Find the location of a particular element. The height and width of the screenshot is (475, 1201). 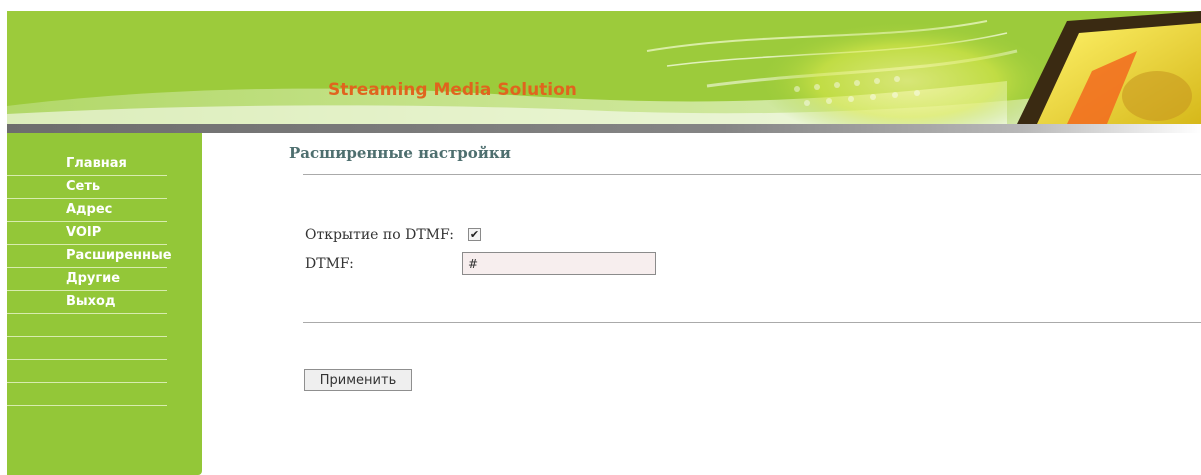

dtmf-label: DTMF: is located at coordinates (329, 264).